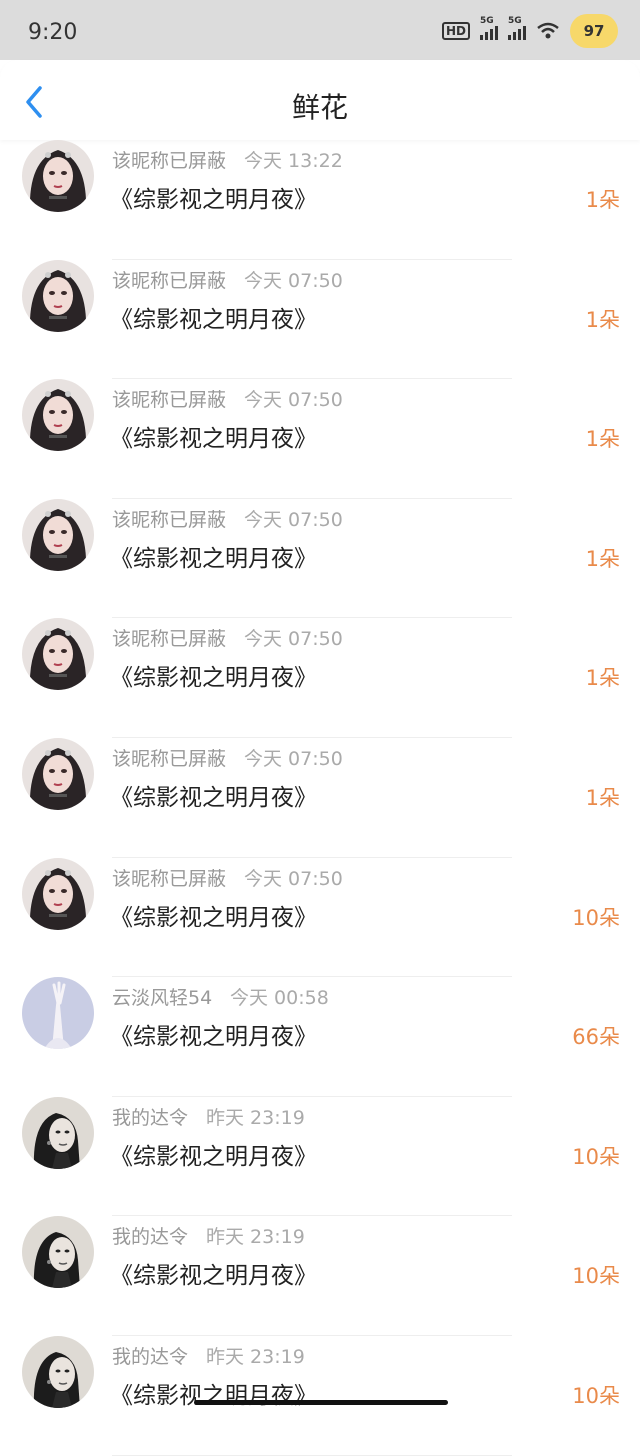  Describe the element at coordinates (312, 1455) in the screenshot. I see `divider` at that location.